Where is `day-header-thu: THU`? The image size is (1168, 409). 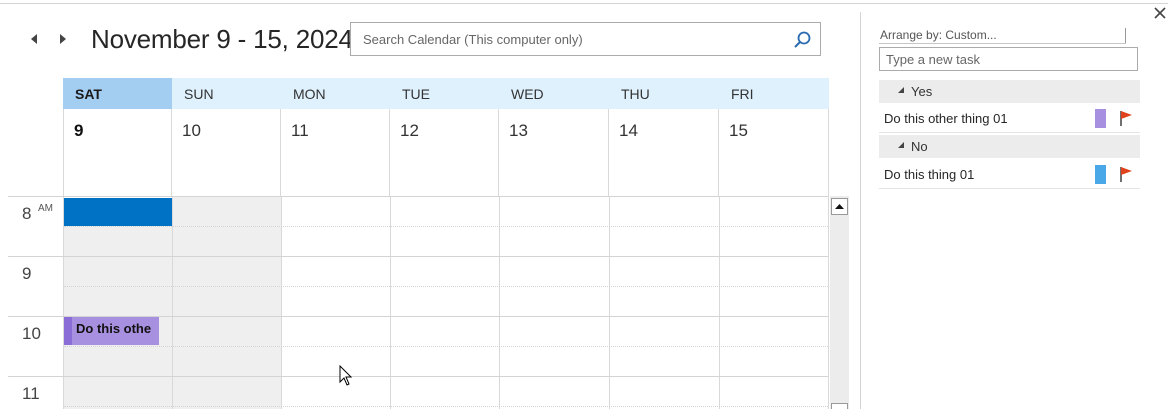 day-header-thu: THU is located at coordinates (664, 93).